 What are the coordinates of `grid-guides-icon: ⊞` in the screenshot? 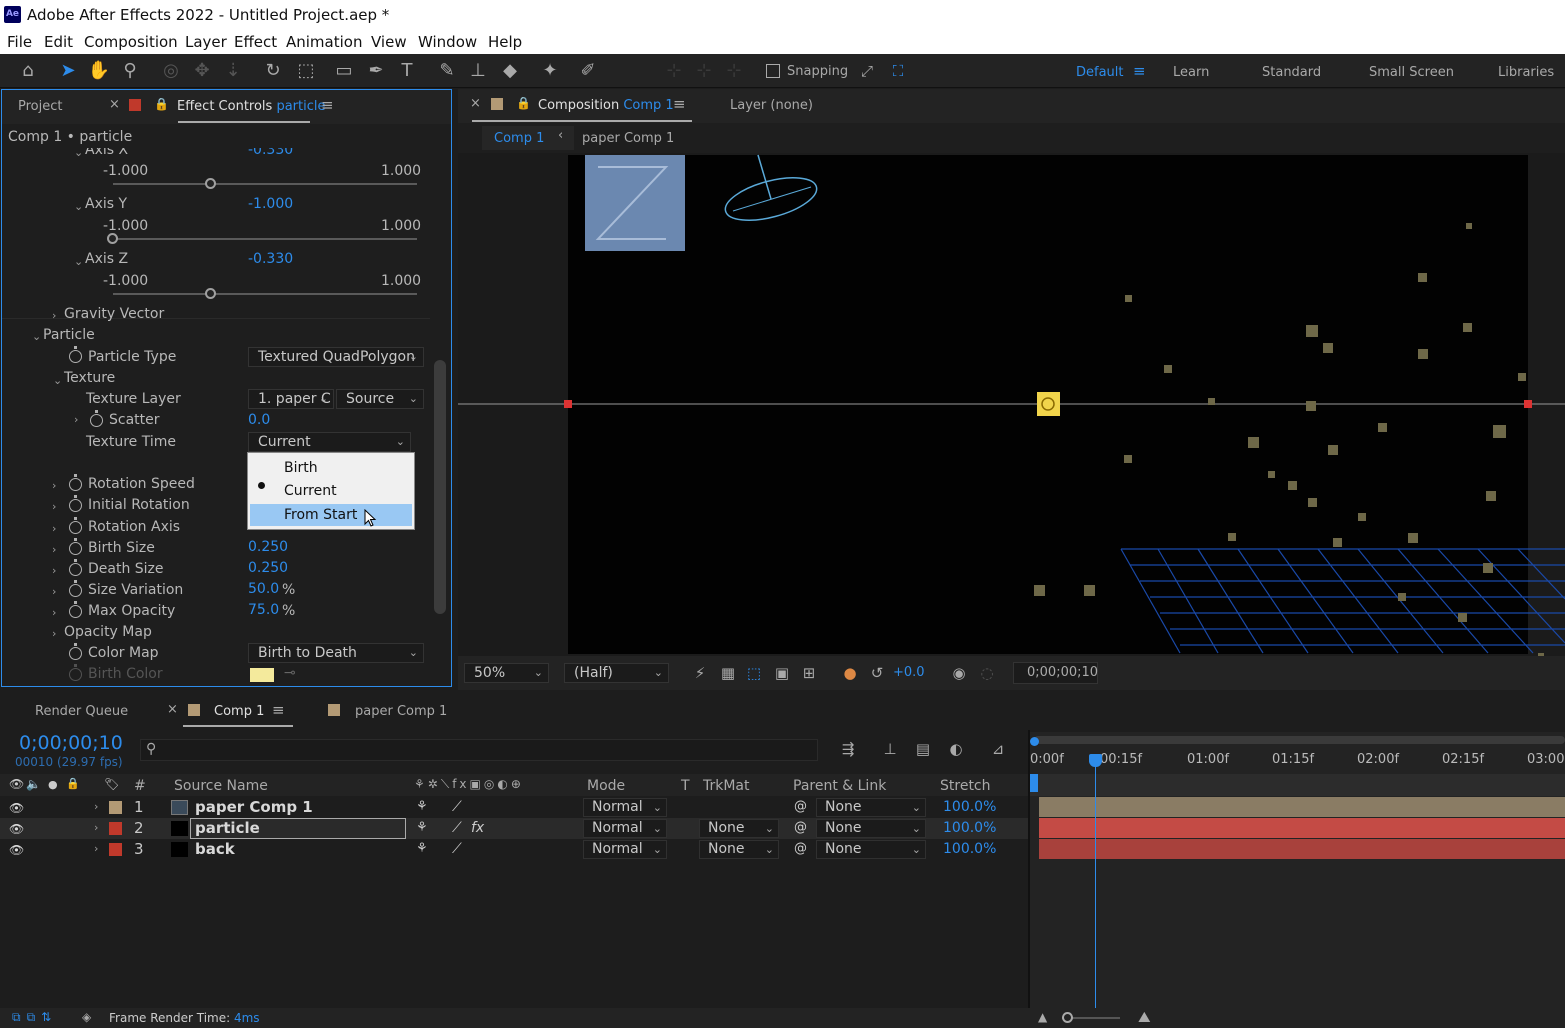 It's located at (809, 673).